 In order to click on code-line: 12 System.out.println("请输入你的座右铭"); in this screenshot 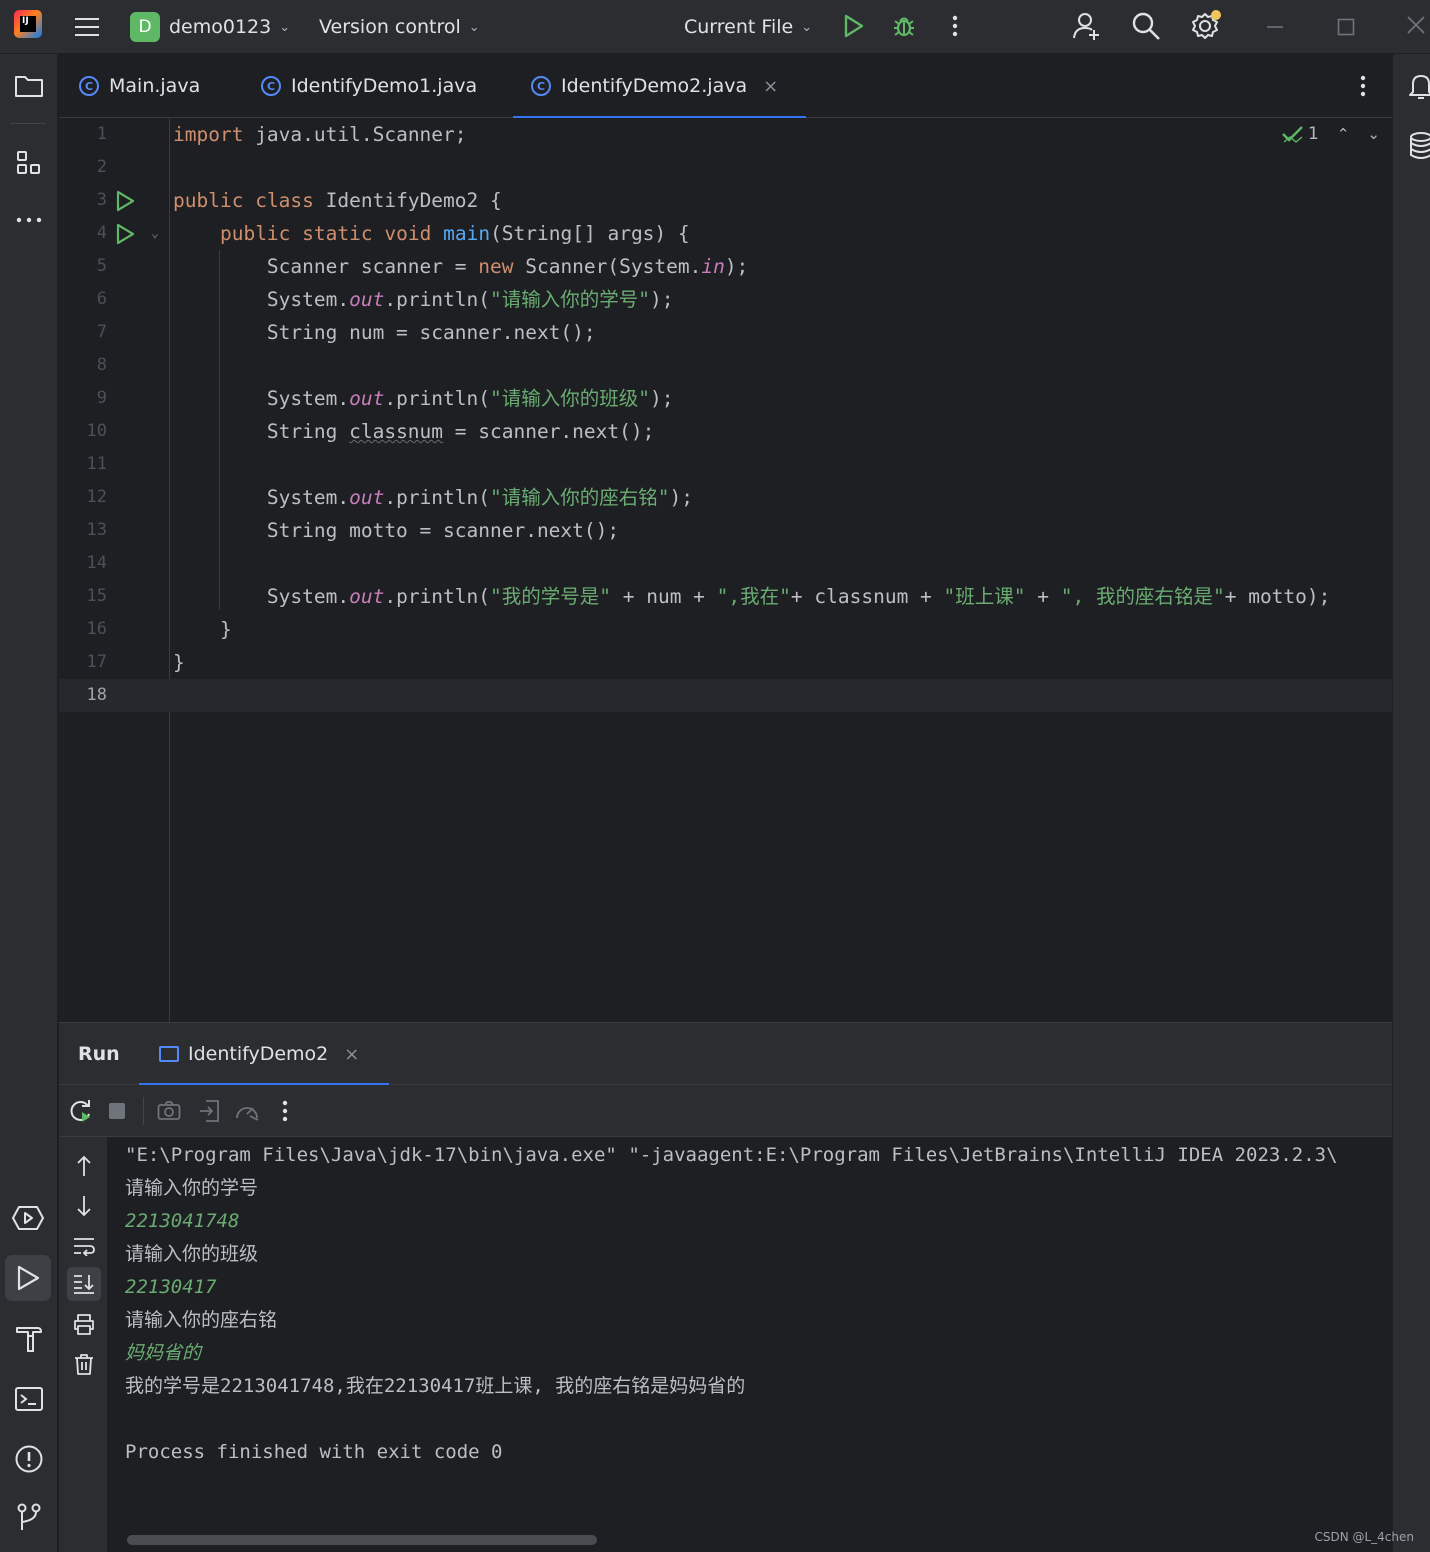, I will do `click(725, 497)`.